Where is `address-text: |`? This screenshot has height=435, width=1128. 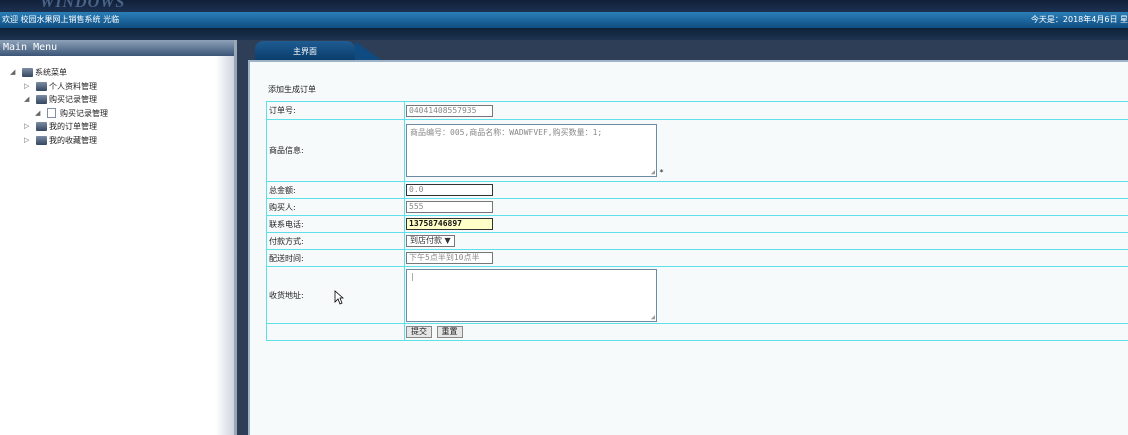
address-text: | is located at coordinates (412, 276).